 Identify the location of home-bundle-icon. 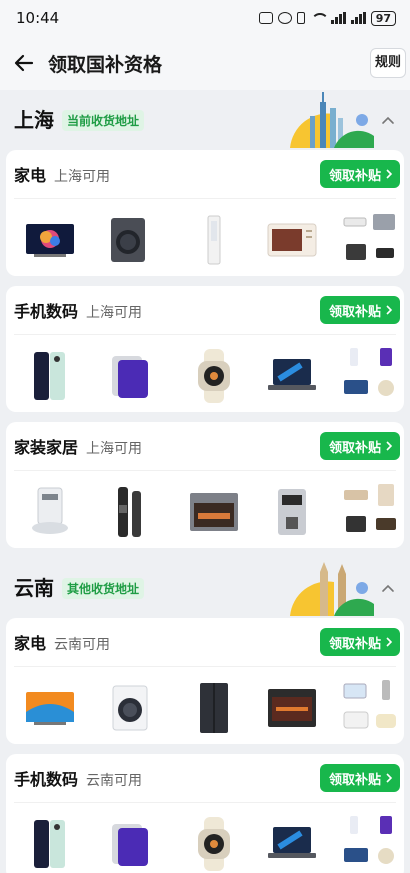
(370, 512).